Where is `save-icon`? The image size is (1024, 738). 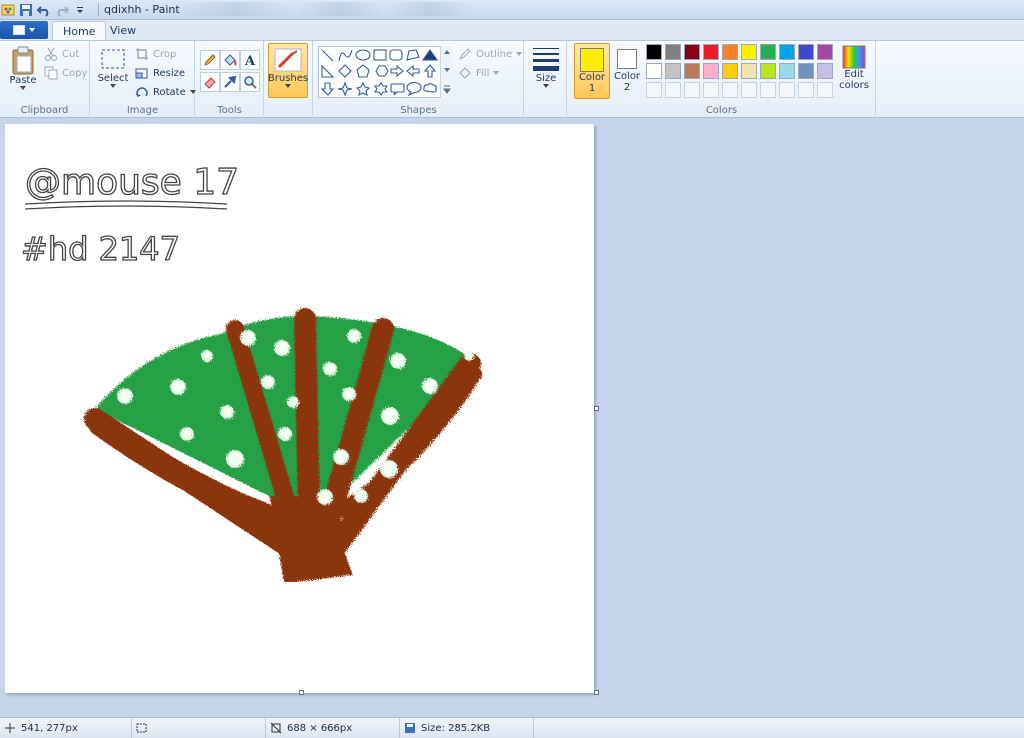
save-icon is located at coordinates (26, 10).